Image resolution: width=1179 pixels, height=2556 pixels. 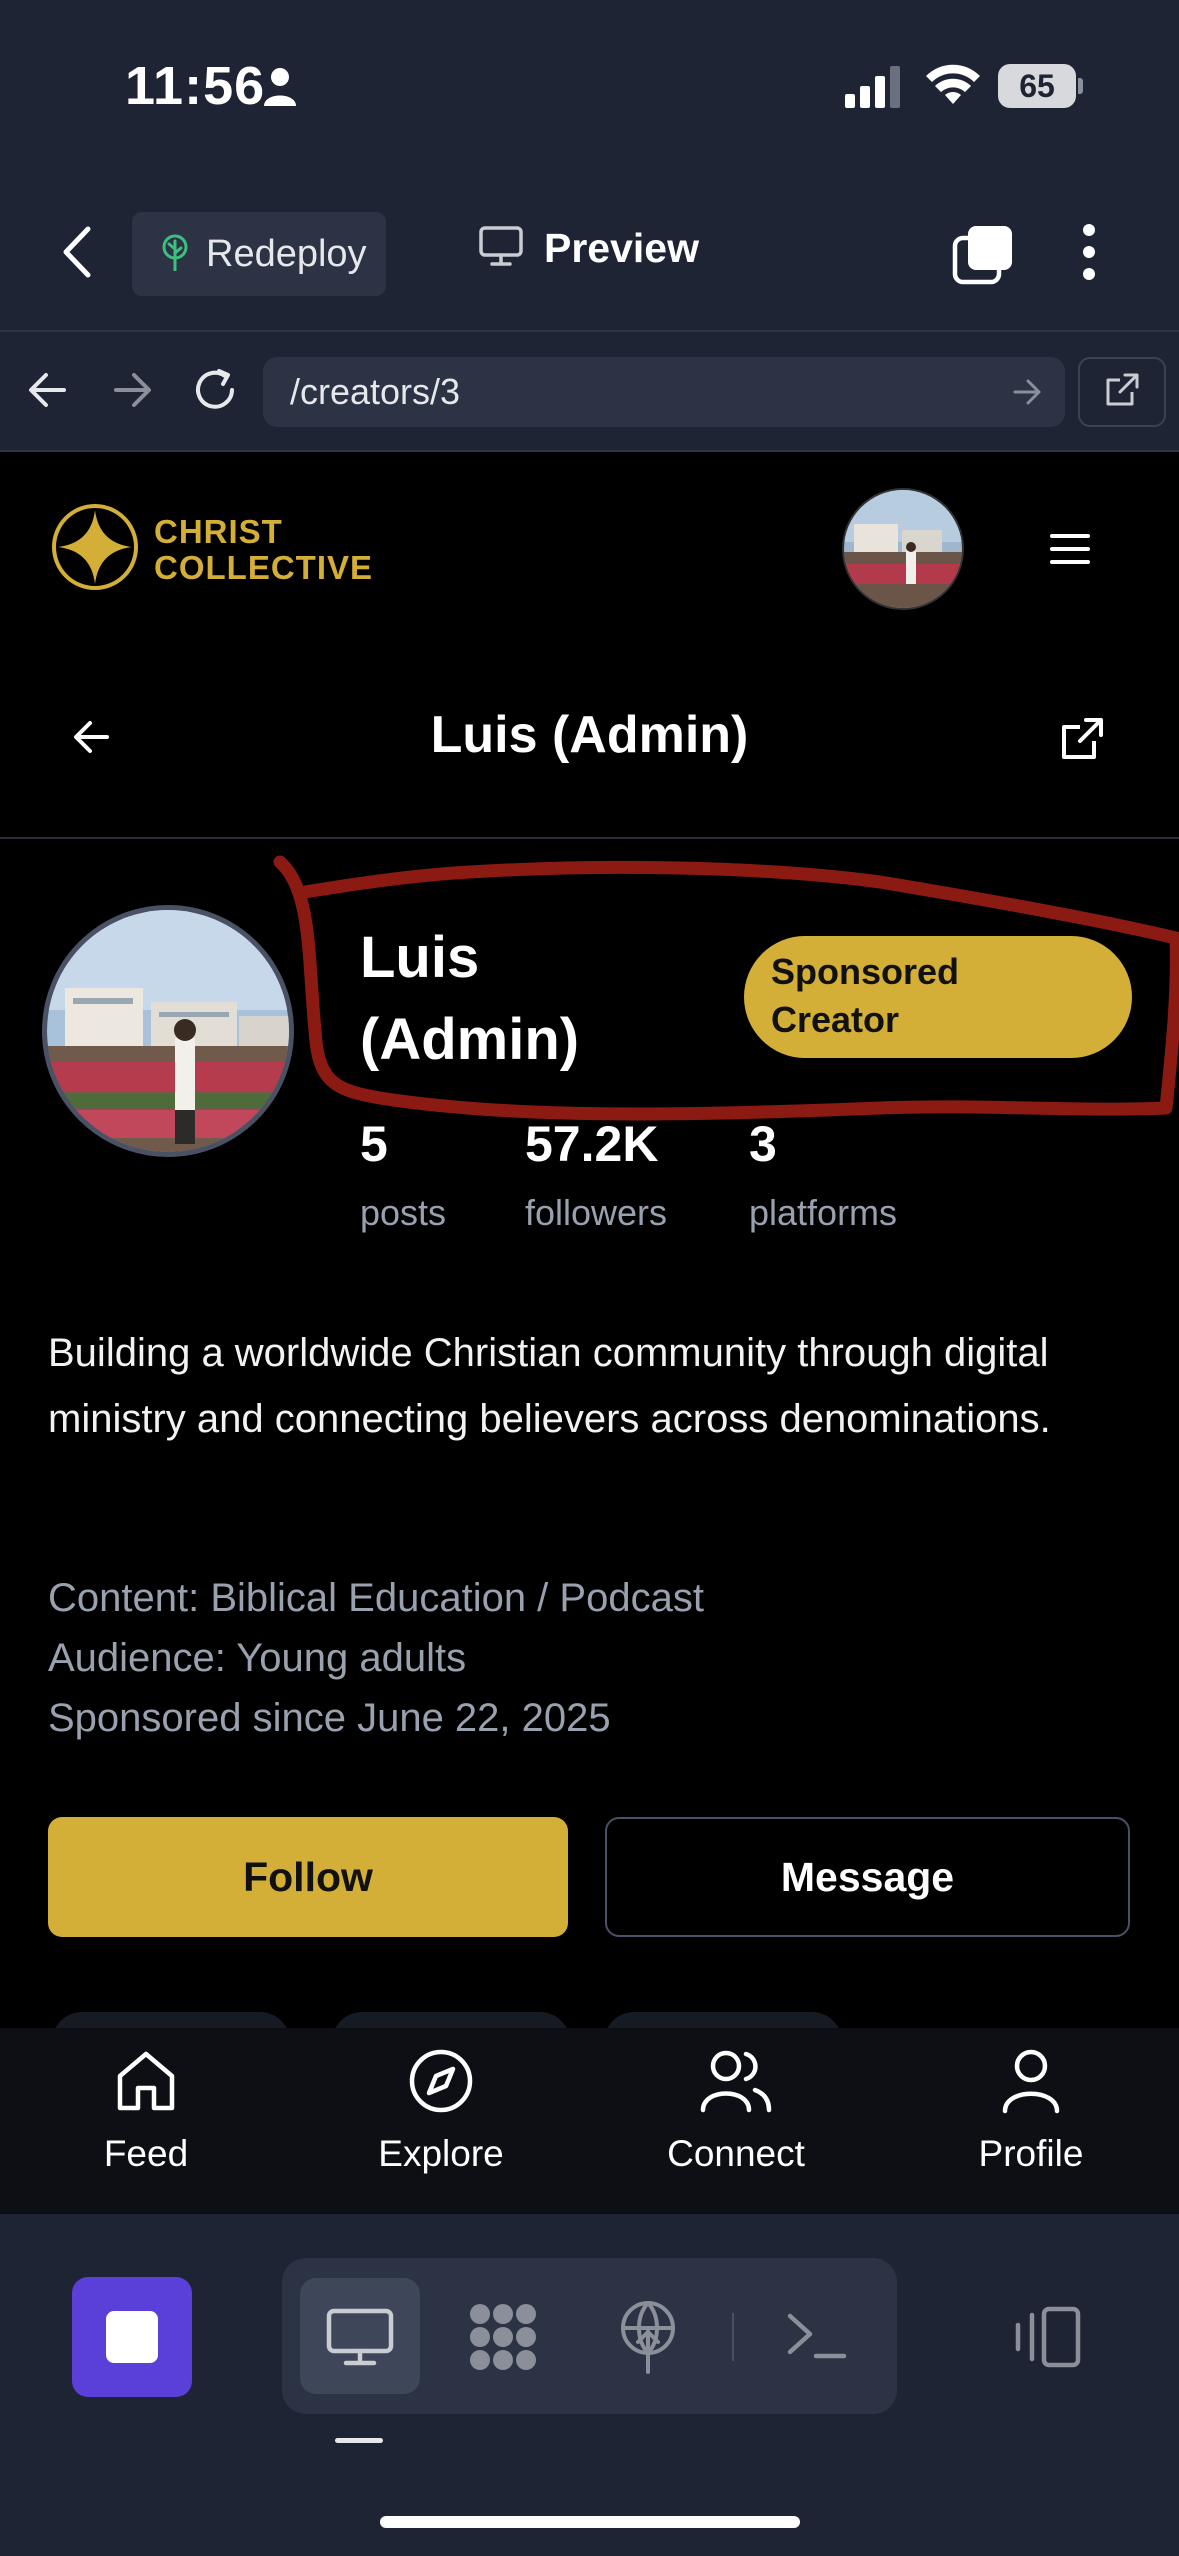 I want to click on content-info: Content: Biblical Education / Podcast, so click(x=376, y=1598).